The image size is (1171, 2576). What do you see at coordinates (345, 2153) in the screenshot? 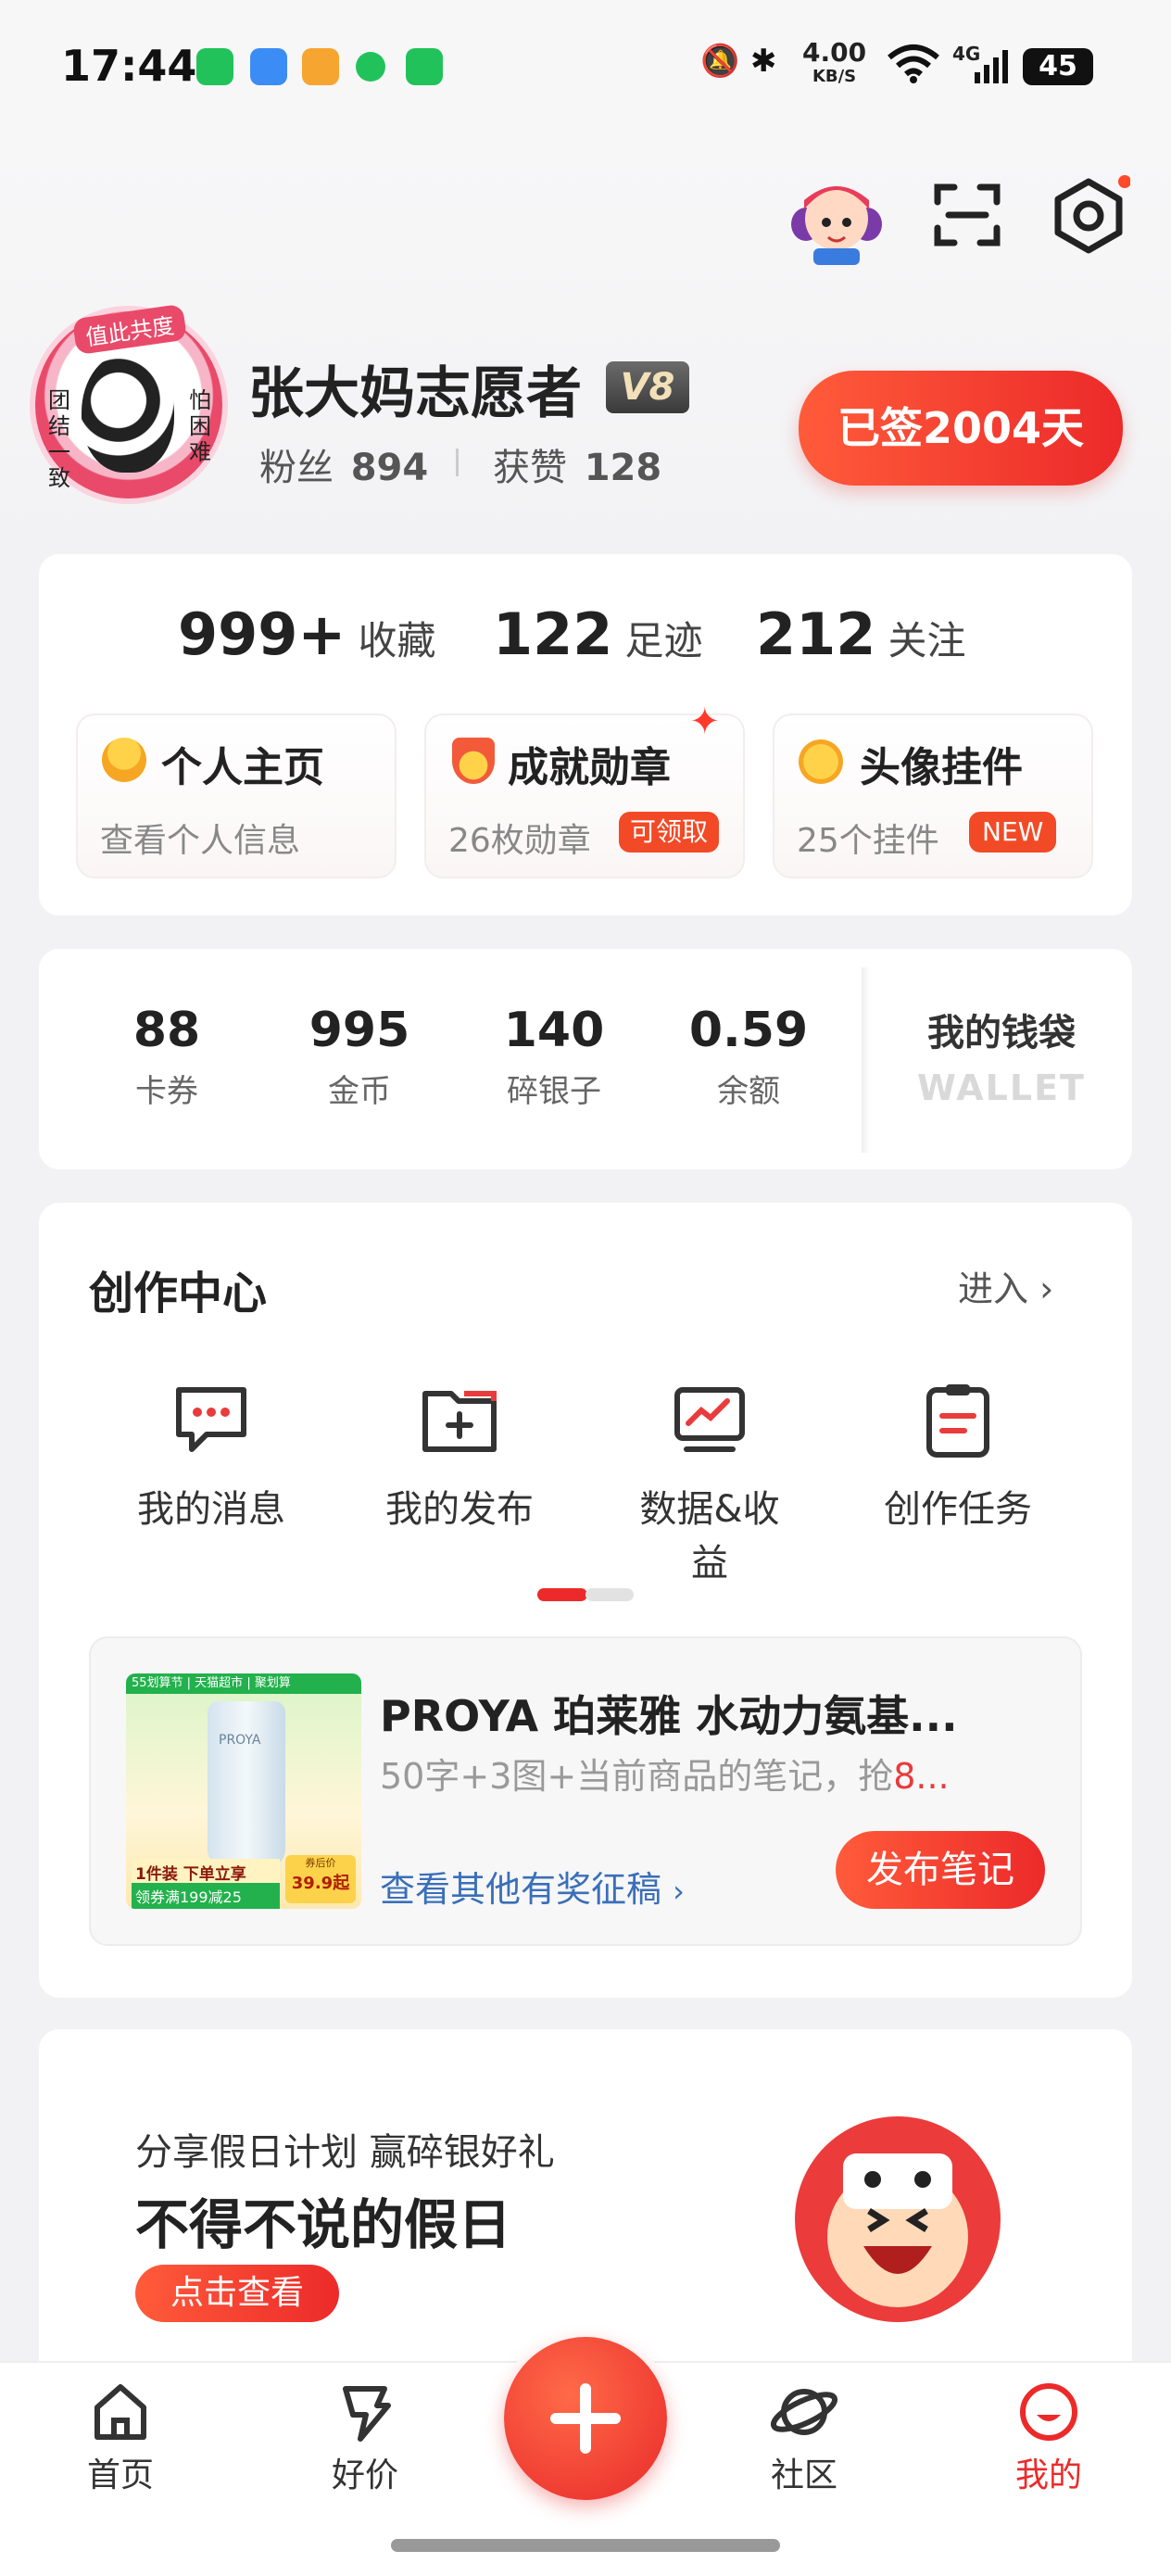
I see `banner-subtitle: 分享假日计划 赢碎银好礼` at bounding box center [345, 2153].